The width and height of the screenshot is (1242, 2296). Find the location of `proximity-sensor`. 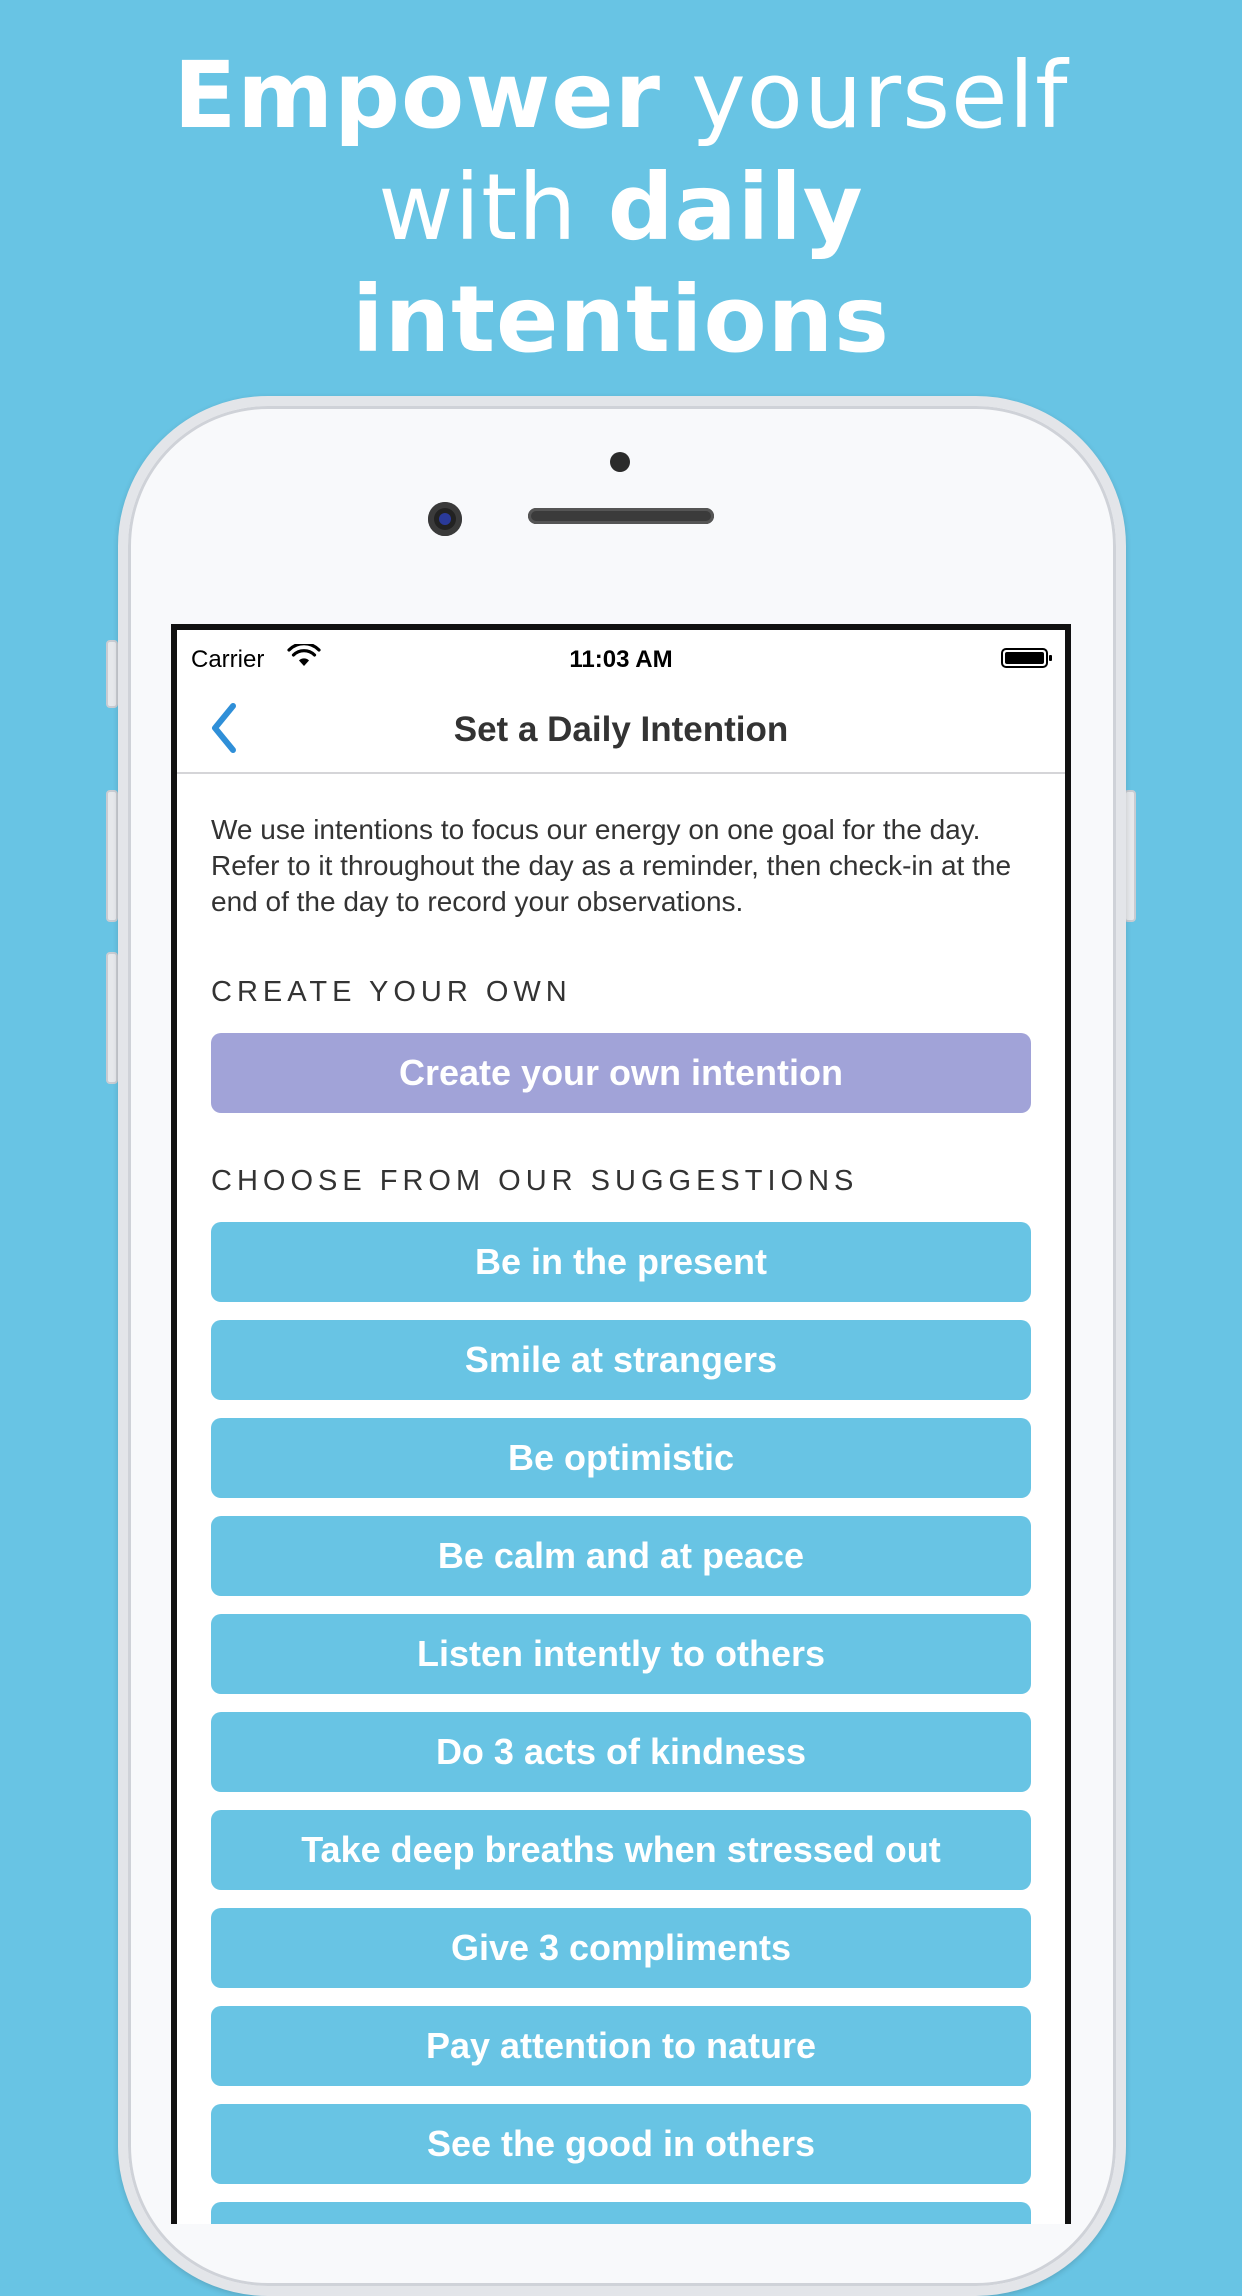

proximity-sensor is located at coordinates (620, 462).